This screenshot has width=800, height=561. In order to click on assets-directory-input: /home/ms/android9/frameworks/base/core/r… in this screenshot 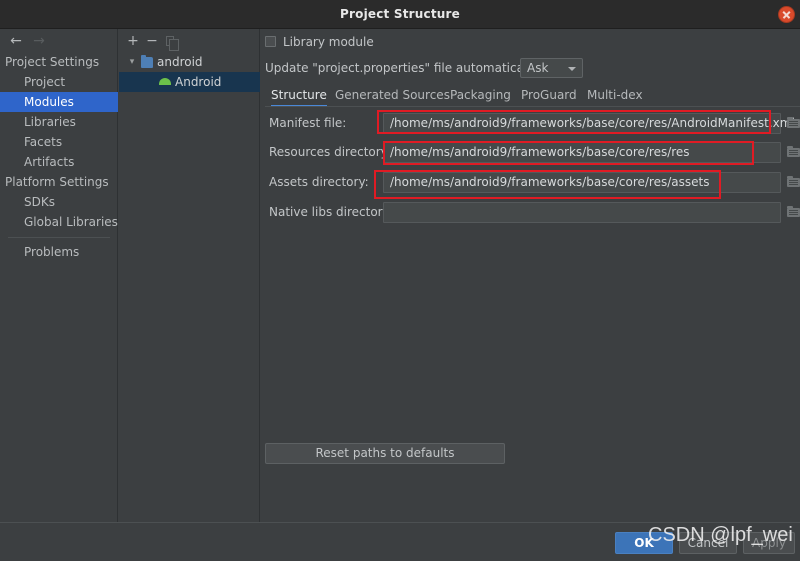, I will do `click(582, 182)`.